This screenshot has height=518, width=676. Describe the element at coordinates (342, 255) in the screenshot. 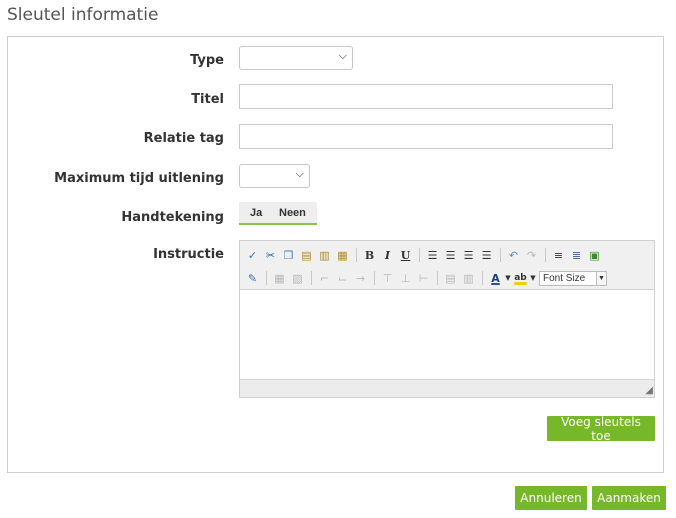

I see `paste-word-icon: ▦` at that location.